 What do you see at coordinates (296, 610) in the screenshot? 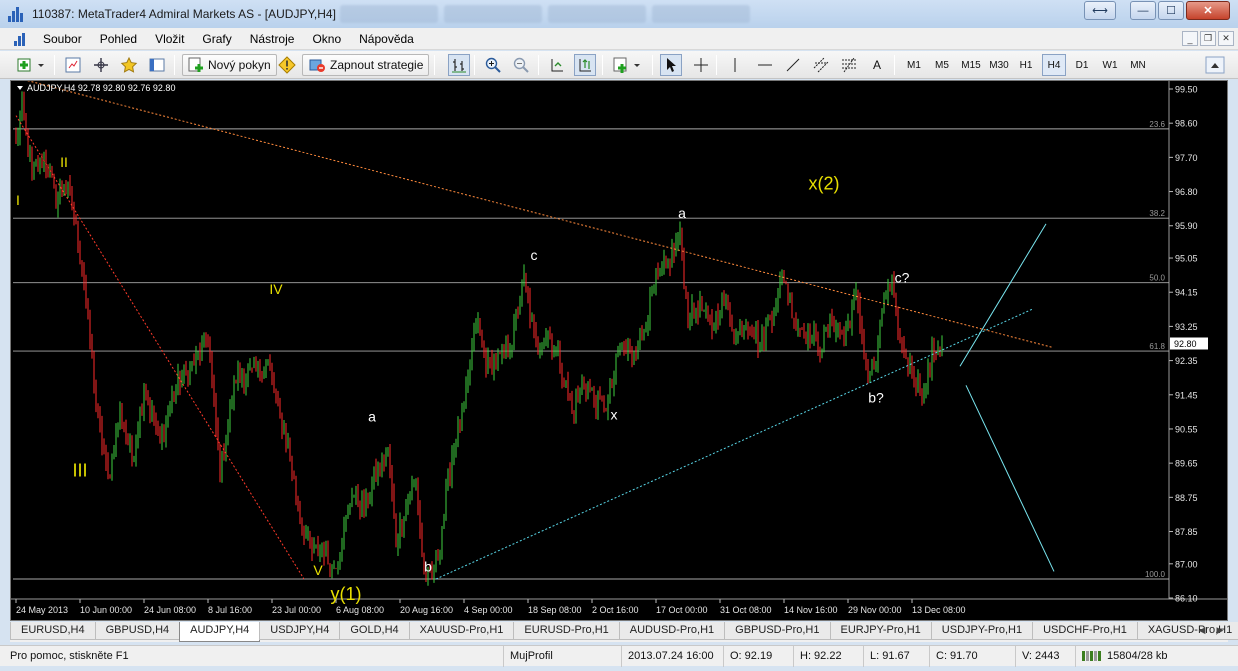
I see `time-tick-label: 23 Jul 00:00` at bounding box center [296, 610].